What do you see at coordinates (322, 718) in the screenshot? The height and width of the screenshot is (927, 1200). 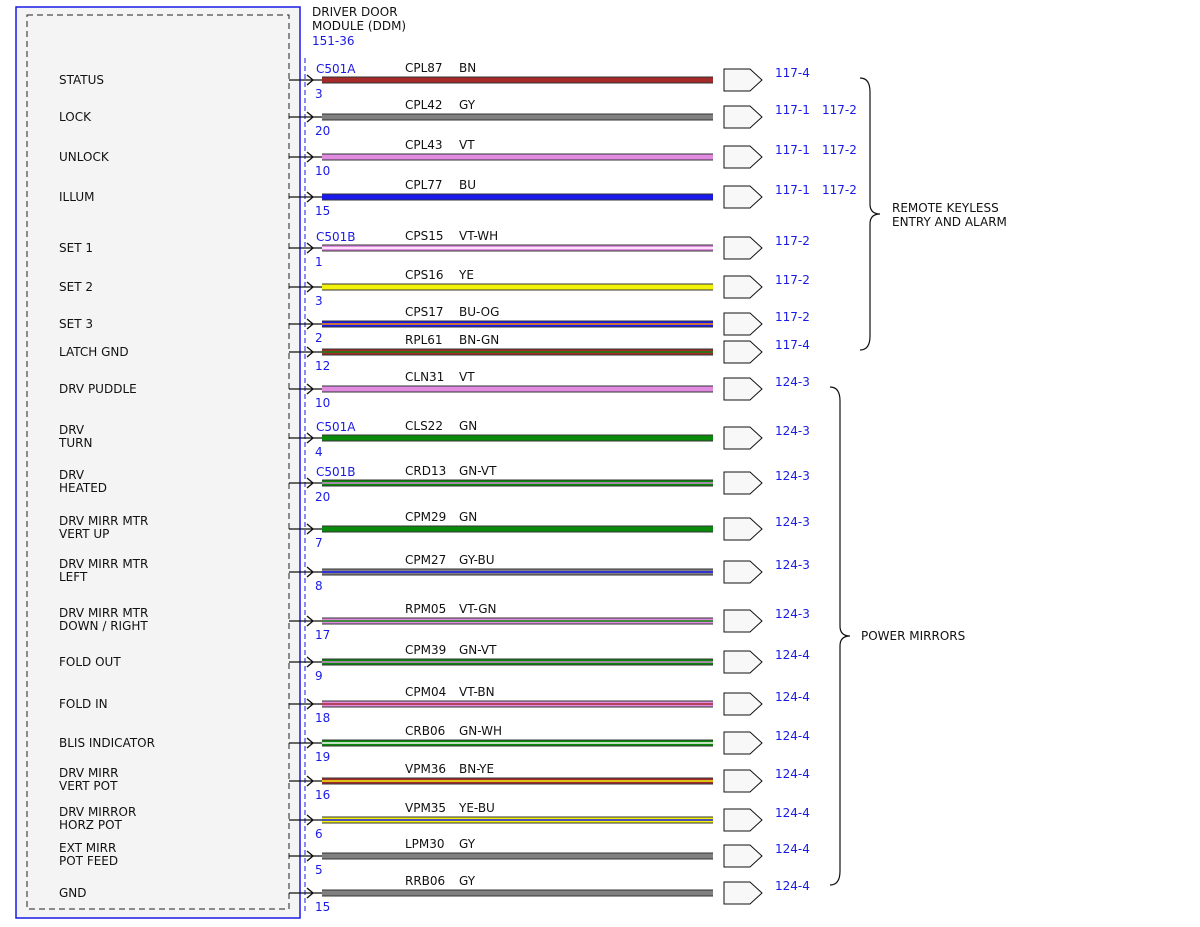 I see `pin-number: 18` at bounding box center [322, 718].